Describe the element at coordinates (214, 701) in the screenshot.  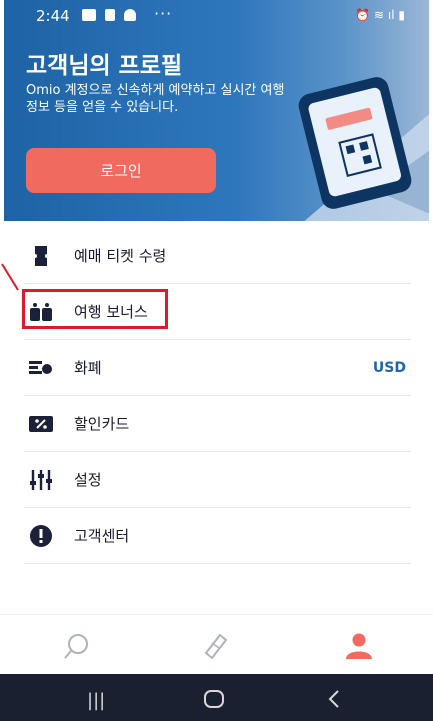
I see `home-icon` at that location.